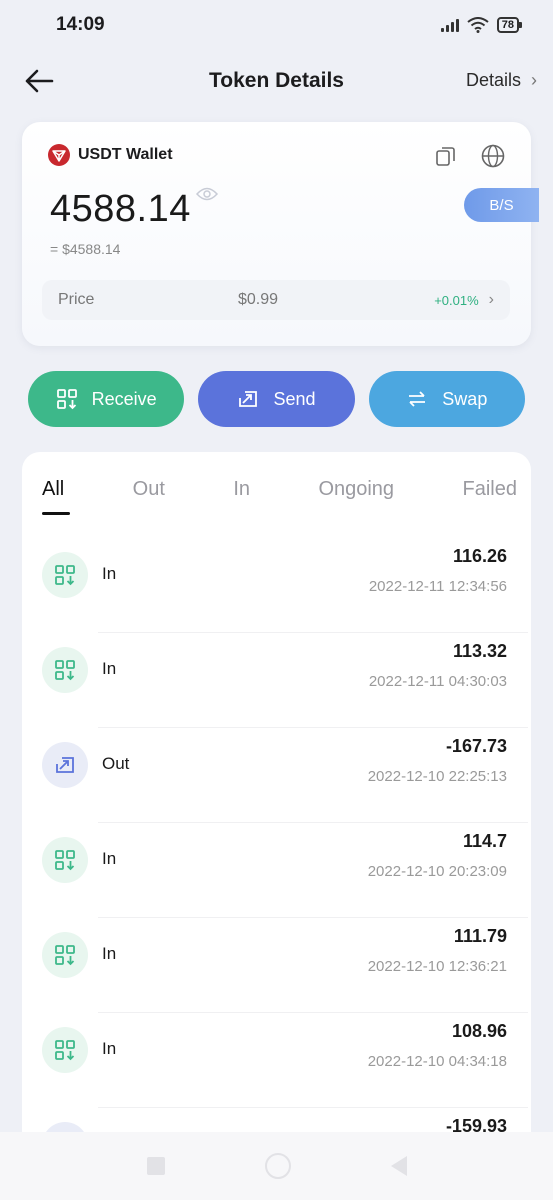  Describe the element at coordinates (76, 299) in the screenshot. I see `price-label: Price` at that location.